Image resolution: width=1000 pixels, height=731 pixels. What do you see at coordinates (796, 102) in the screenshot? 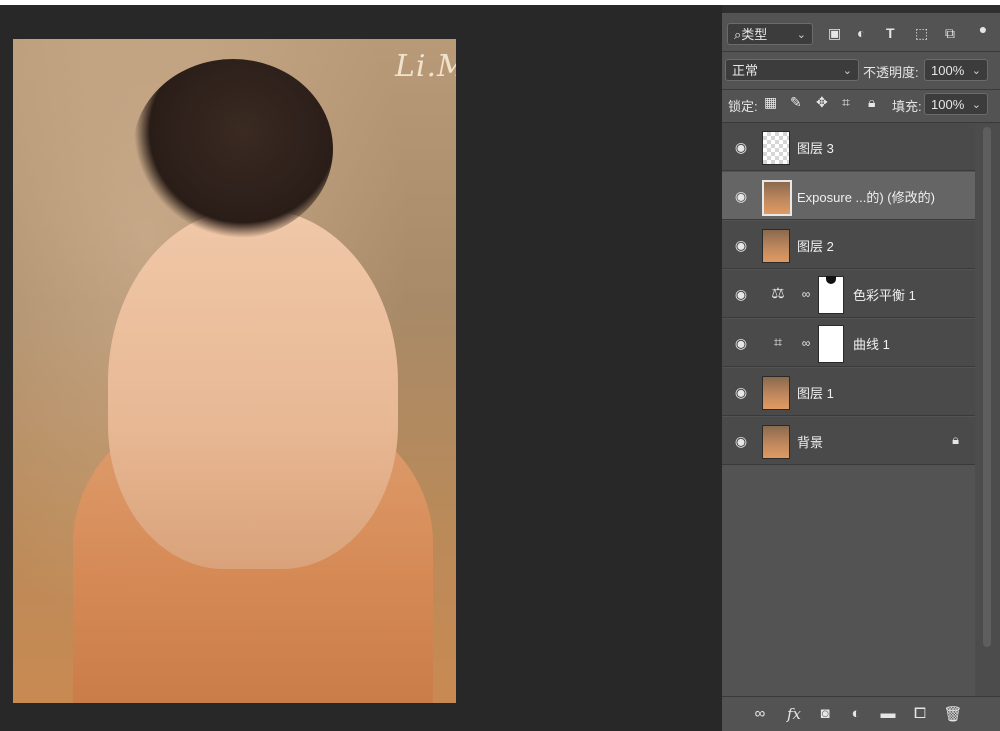
I see `lock-paint-icon: ✎` at bounding box center [796, 102].